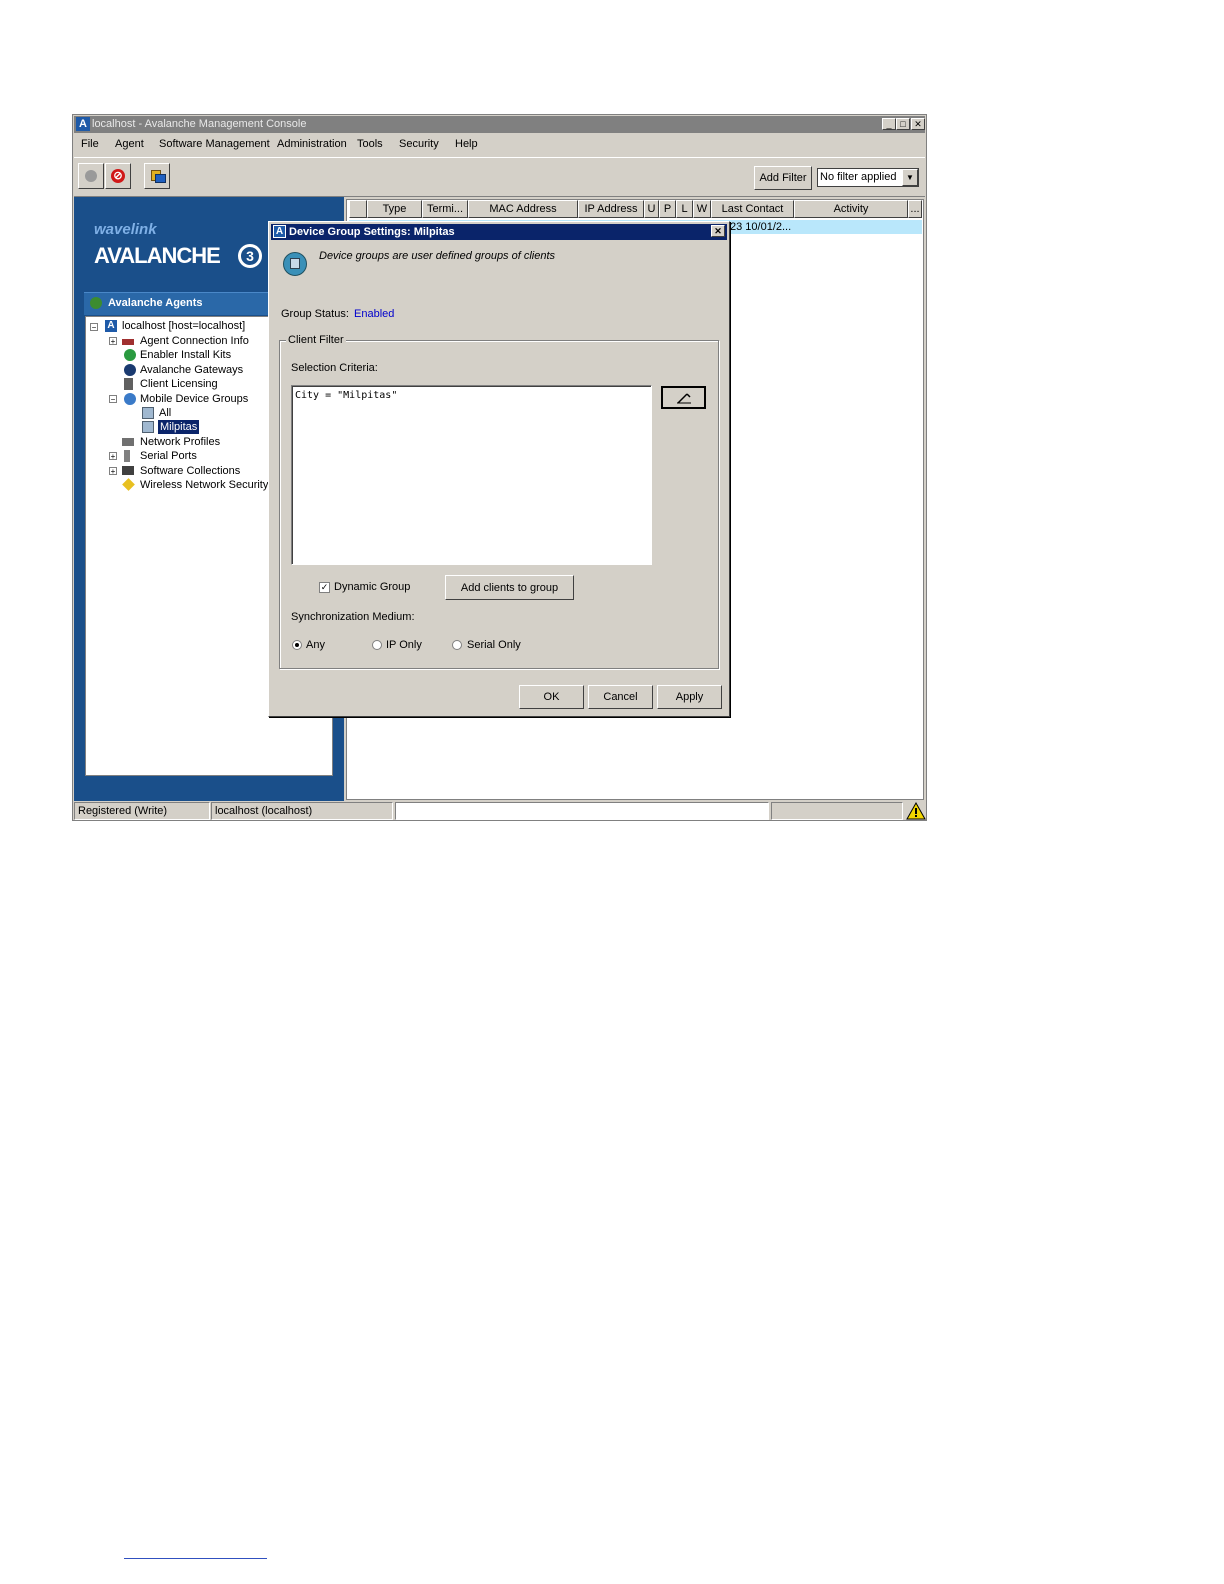  What do you see at coordinates (903, 124) in the screenshot?
I see `maximize-button: □` at bounding box center [903, 124].